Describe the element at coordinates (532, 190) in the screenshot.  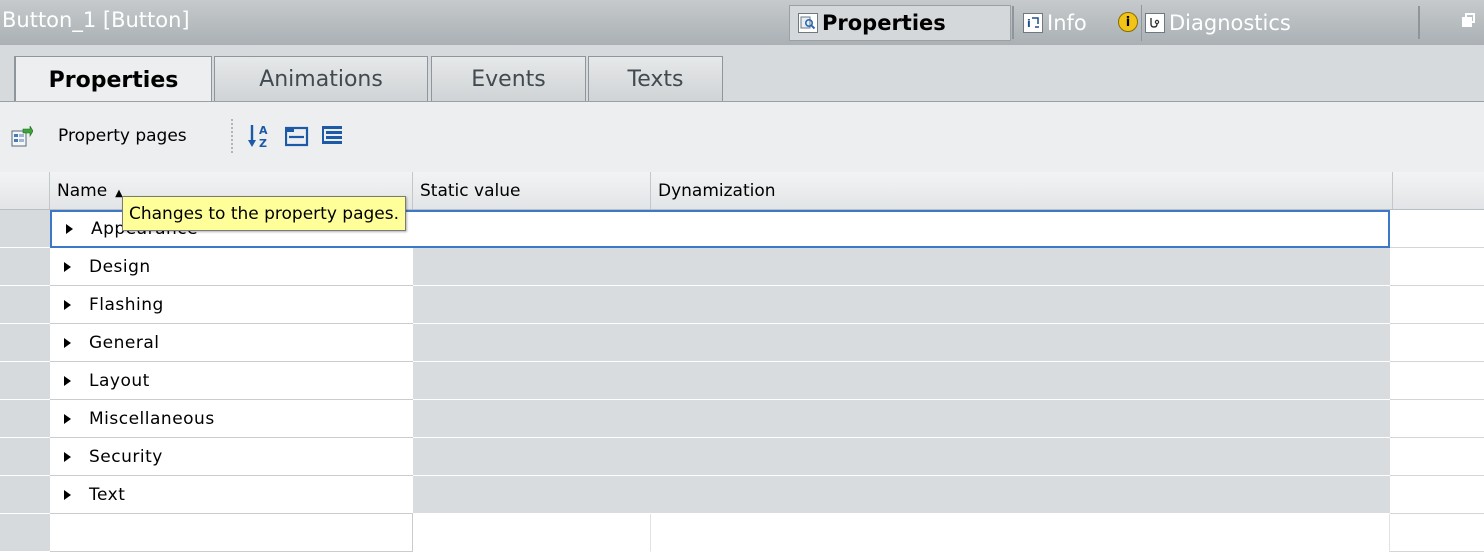
I see `column-header-static-value: Static value` at that location.